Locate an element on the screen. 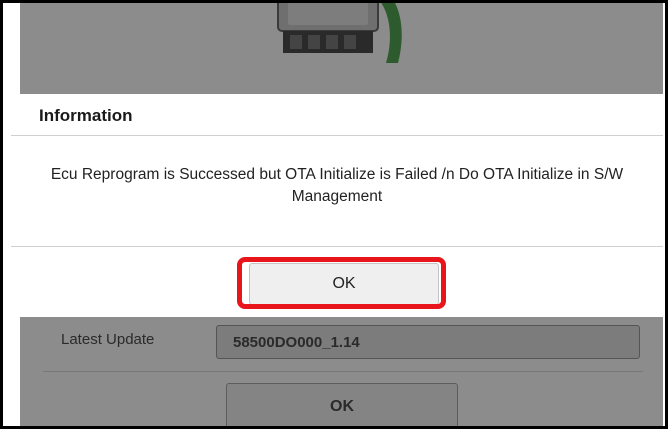  latest-update-field: 58500DO000_1.14 is located at coordinates (428, 342).